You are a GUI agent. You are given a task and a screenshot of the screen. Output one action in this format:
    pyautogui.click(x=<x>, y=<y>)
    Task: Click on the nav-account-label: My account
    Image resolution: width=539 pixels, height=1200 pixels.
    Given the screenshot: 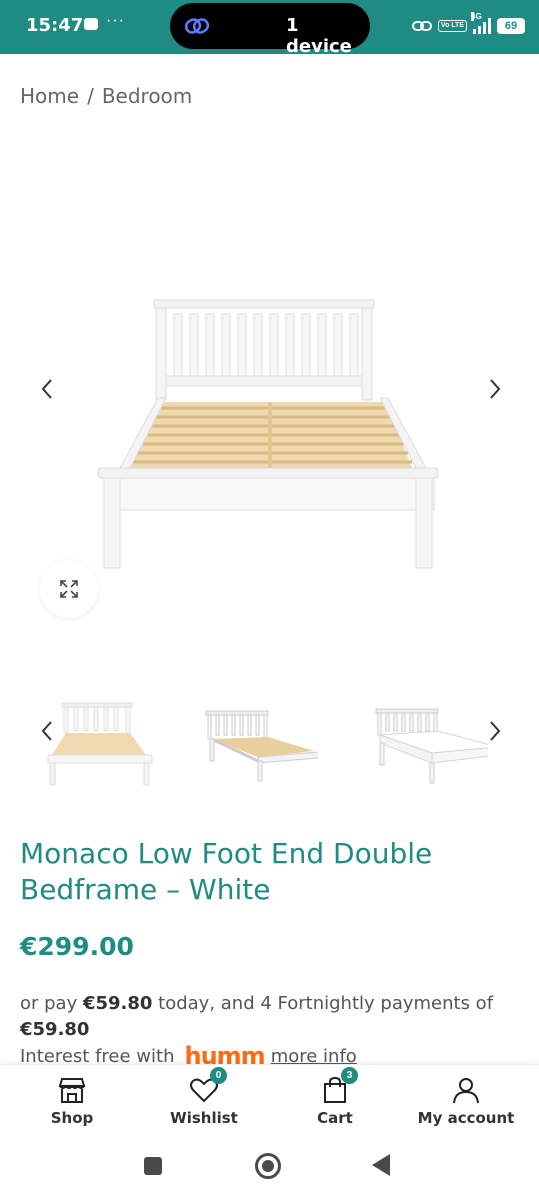 What is the action you would take?
    pyautogui.click(x=466, y=1118)
    